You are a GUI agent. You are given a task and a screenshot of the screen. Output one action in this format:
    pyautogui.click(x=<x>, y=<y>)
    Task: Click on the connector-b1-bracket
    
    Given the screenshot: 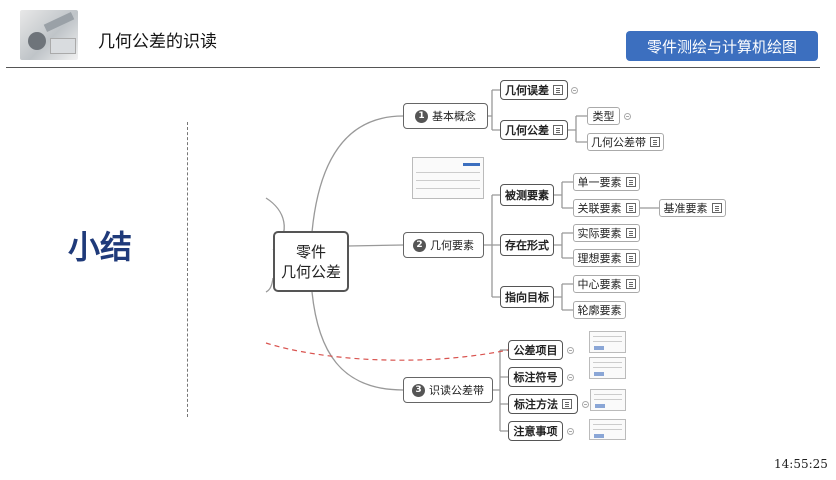 What is the action you would take?
    pyautogui.click(x=494, y=110)
    